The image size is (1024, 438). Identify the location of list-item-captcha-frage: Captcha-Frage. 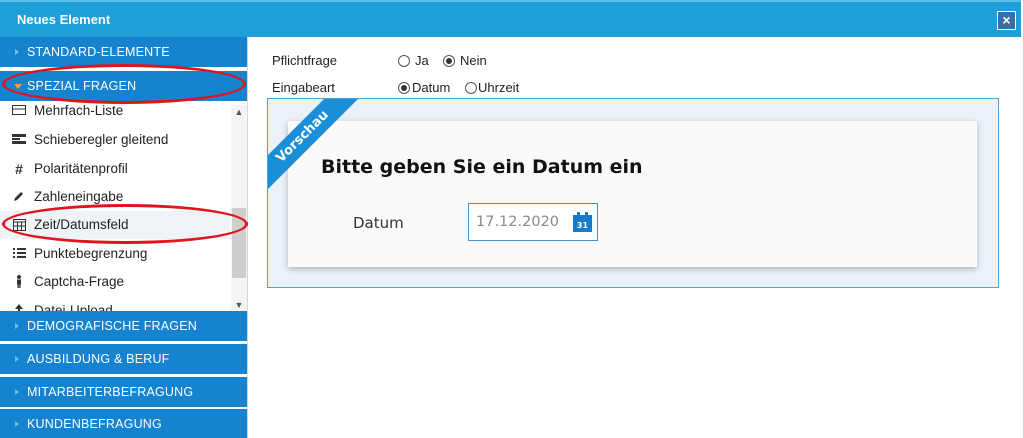
(115, 282).